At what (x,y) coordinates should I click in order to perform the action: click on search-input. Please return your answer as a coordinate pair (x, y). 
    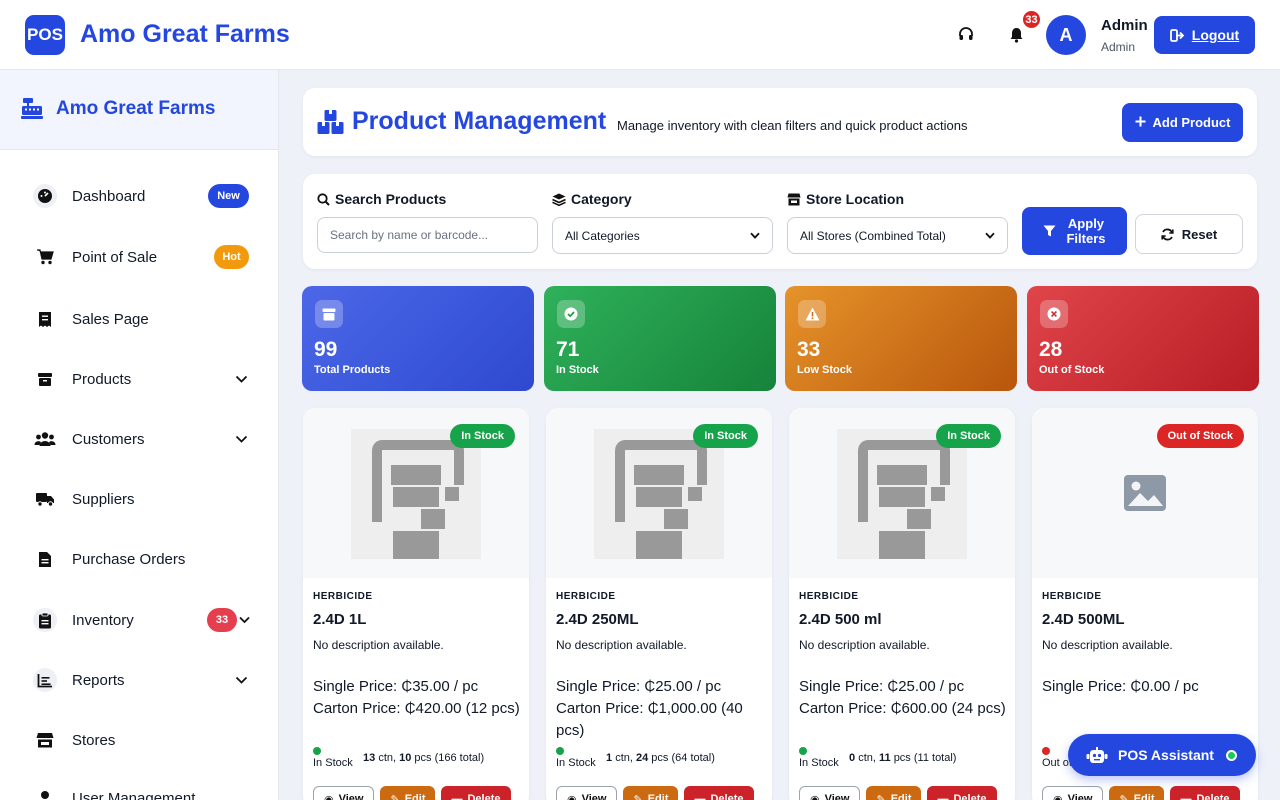
    Looking at the image, I should click on (427, 235).